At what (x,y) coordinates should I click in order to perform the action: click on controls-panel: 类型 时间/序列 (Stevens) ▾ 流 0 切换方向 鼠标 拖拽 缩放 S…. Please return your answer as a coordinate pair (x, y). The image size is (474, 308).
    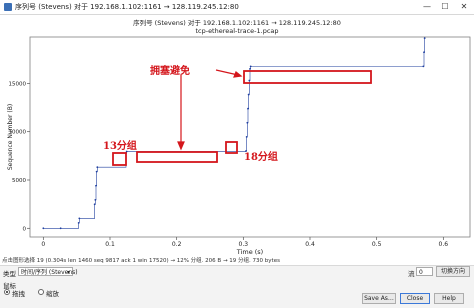
    Looking at the image, I should click on (237, 286).